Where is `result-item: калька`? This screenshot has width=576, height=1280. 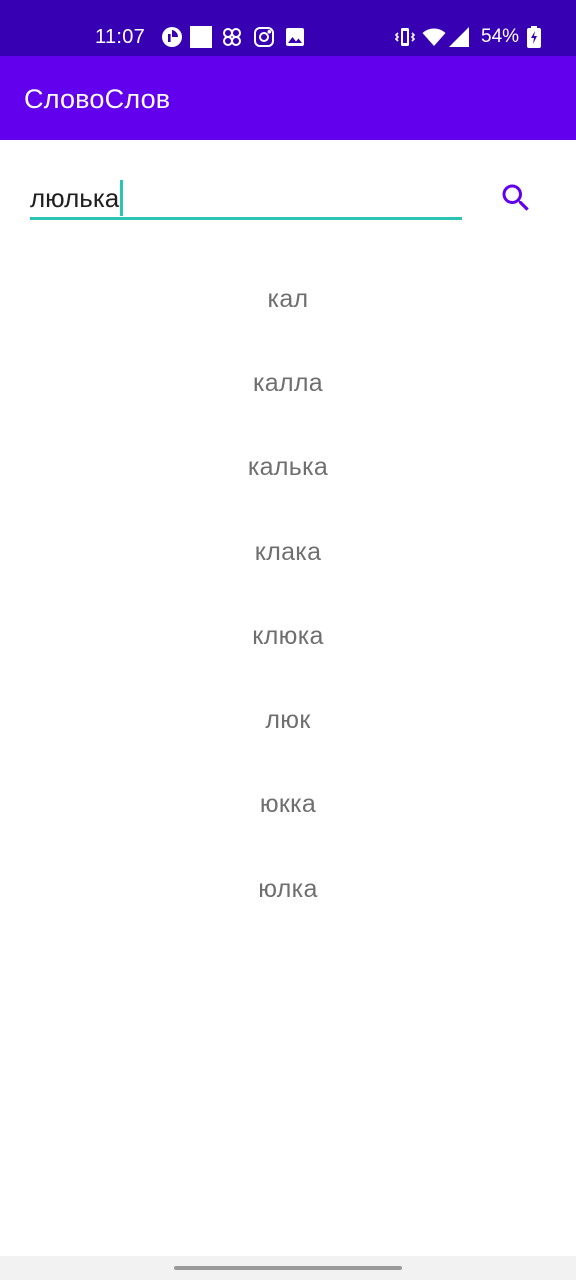 result-item: калька is located at coordinates (288, 468).